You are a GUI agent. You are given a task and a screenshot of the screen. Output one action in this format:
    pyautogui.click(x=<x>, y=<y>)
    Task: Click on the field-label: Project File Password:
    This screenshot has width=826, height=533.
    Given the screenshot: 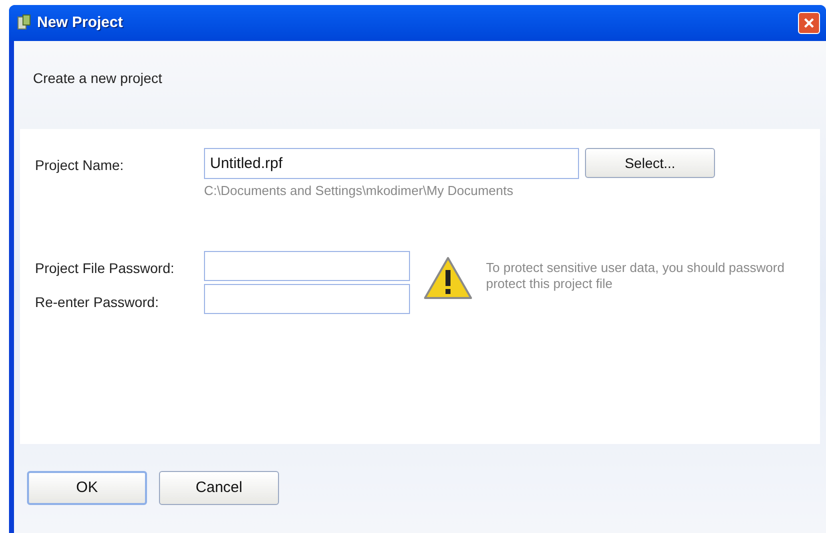 What is the action you would take?
    pyautogui.click(x=105, y=268)
    